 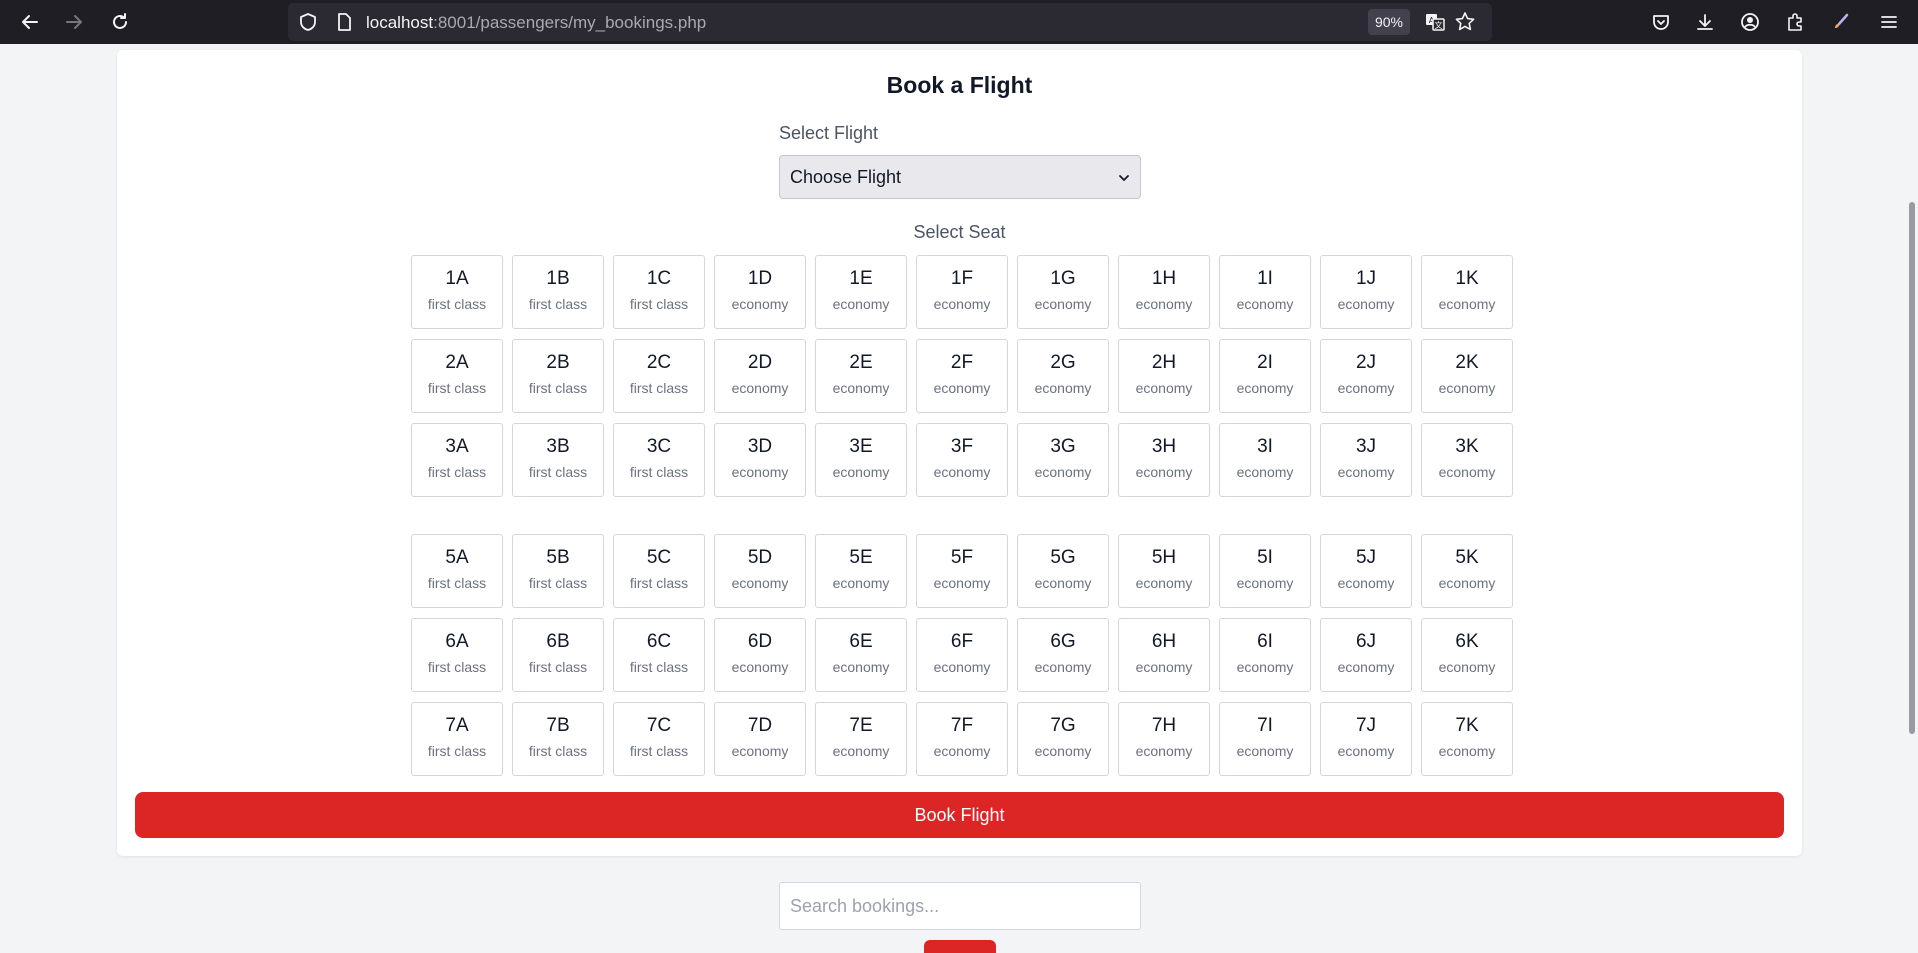 What do you see at coordinates (962, 739) in the screenshot?
I see `seat-7f: 7F economy` at bounding box center [962, 739].